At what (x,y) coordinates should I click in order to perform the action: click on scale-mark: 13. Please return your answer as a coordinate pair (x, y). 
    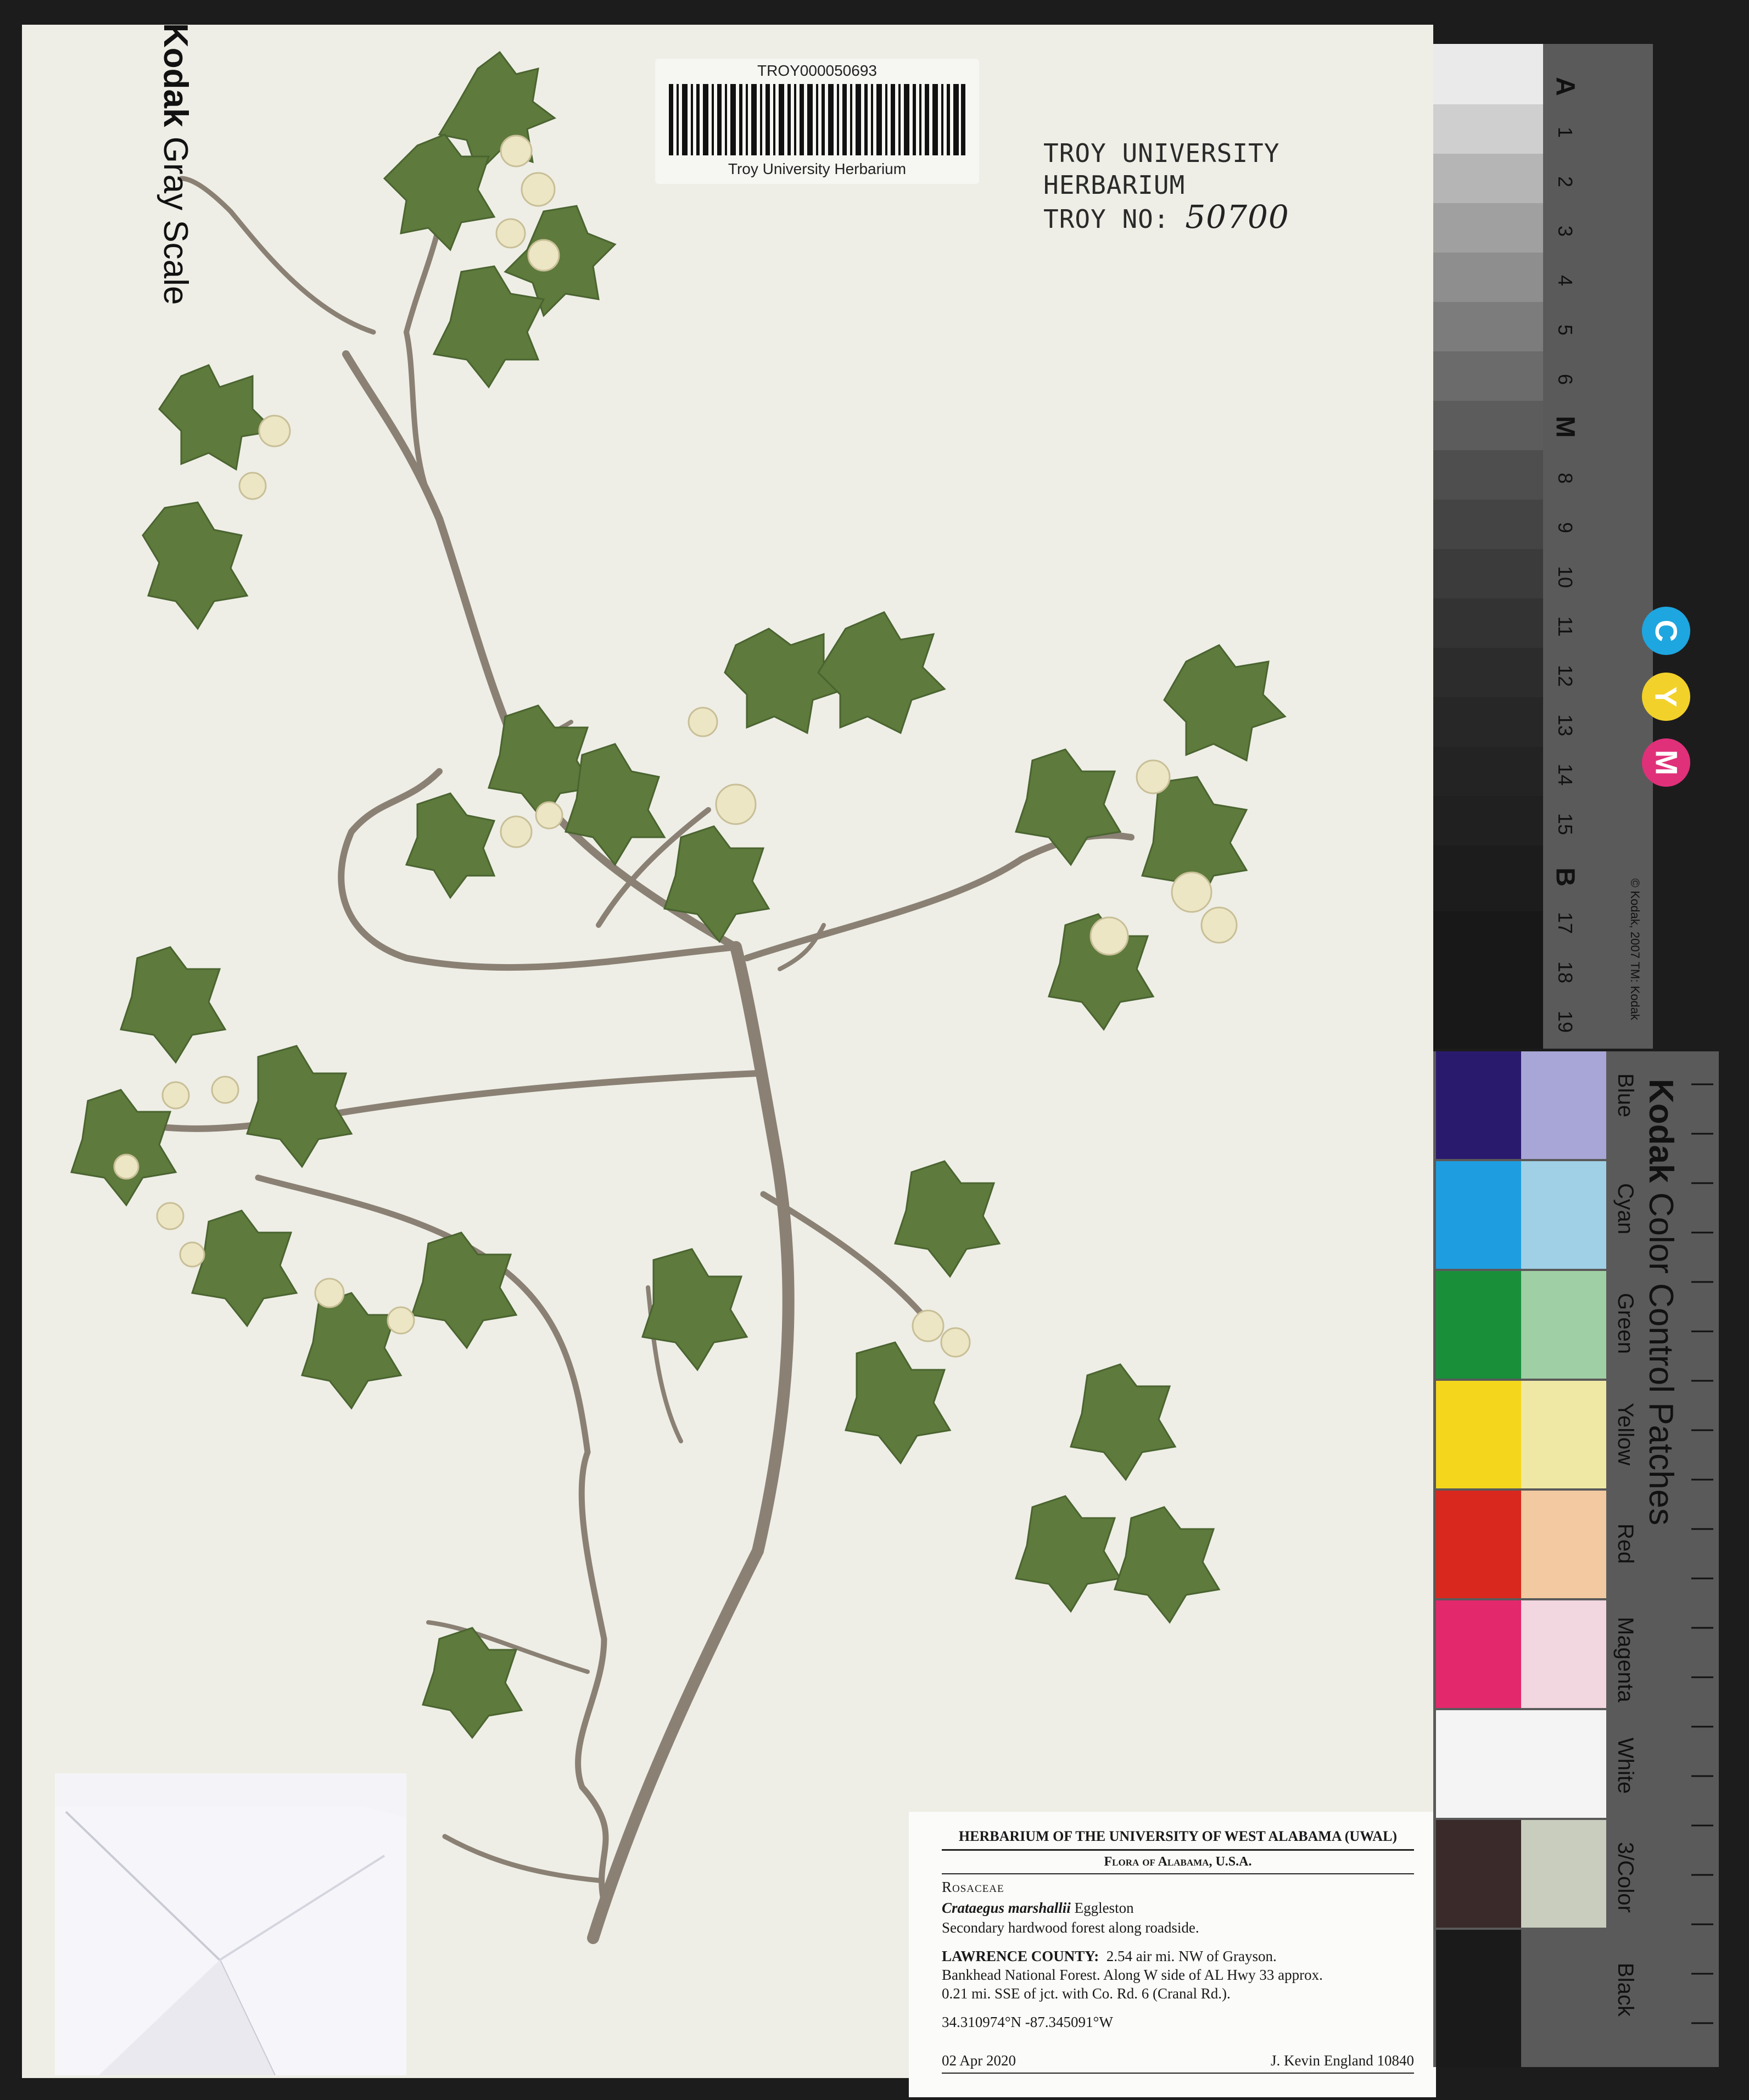
    Looking at the image, I should click on (1565, 725).